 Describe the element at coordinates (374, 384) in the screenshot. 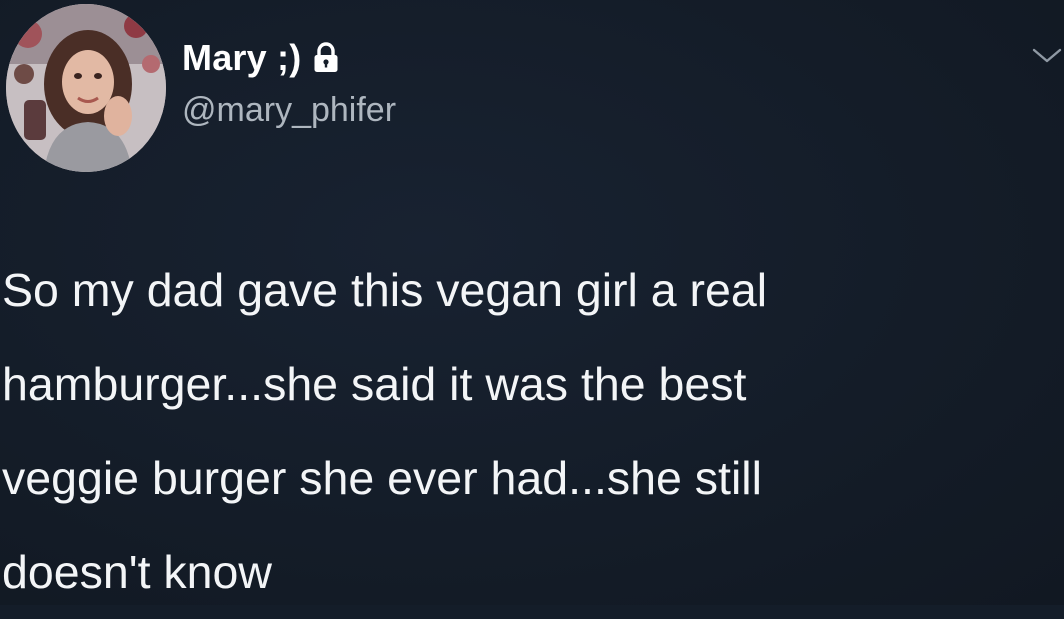

I see `tweet-text-line: hamburger...she said it was the best` at that location.